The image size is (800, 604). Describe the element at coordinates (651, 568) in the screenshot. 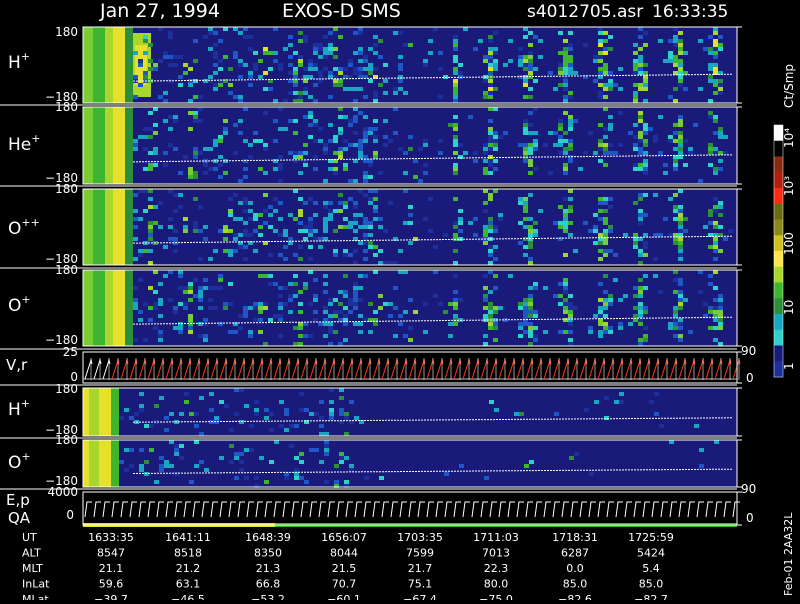

I see `footer-cell: 5.4` at that location.